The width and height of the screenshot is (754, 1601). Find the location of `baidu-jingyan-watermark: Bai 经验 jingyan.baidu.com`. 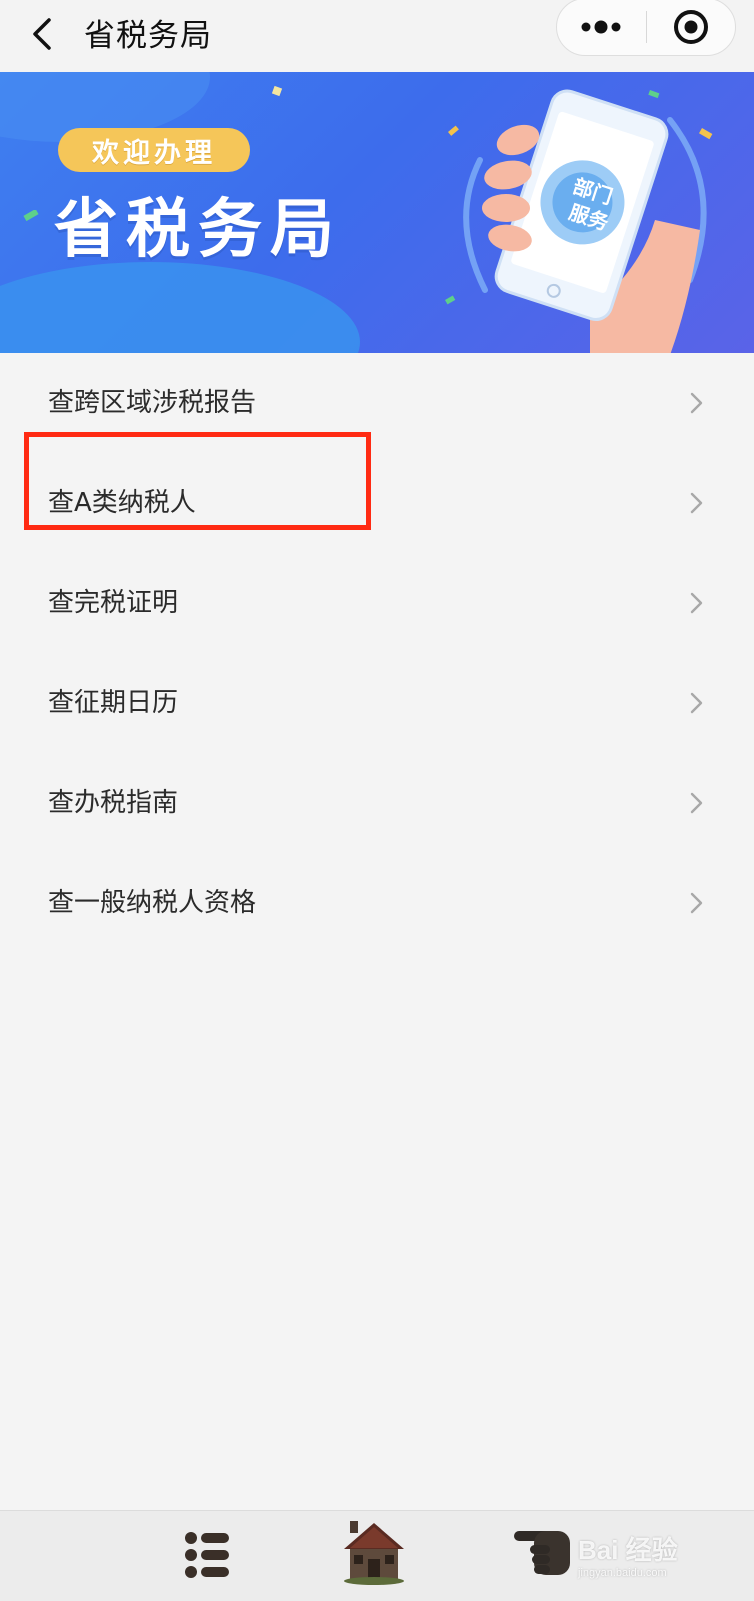

baidu-jingyan-watermark: Bai 经验 jingyan.baidu.com is located at coordinates (628, 1554).